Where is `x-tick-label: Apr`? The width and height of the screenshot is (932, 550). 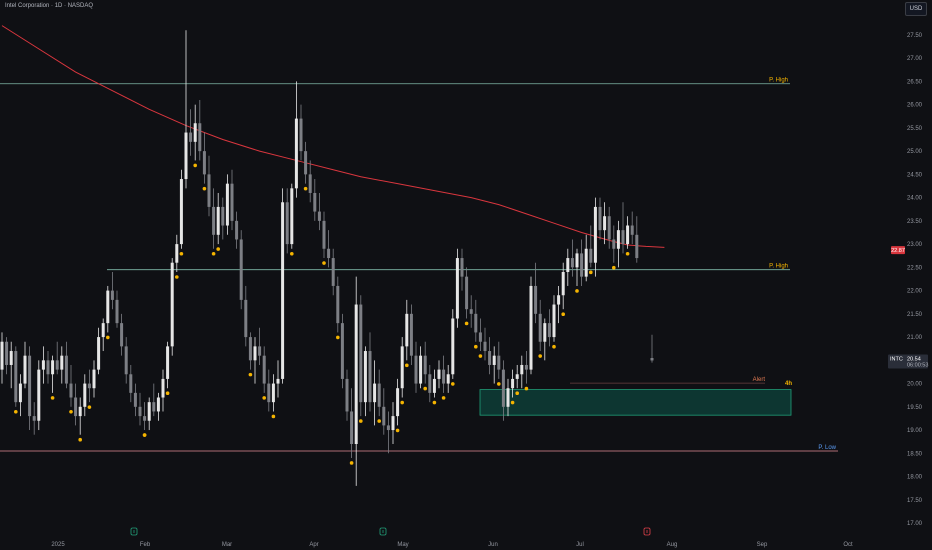
x-tick-label: Apr is located at coordinates (313, 545).